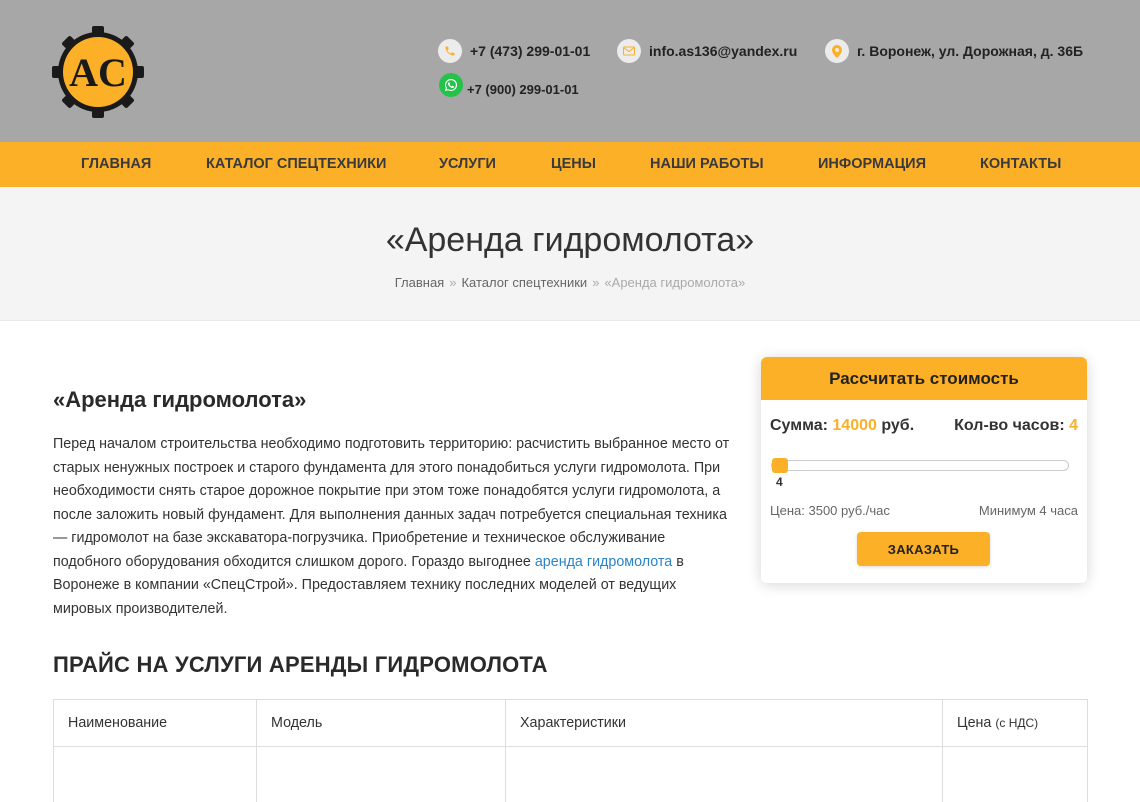 This screenshot has width=1140, height=802. I want to click on sum-unit: руб., so click(898, 425).